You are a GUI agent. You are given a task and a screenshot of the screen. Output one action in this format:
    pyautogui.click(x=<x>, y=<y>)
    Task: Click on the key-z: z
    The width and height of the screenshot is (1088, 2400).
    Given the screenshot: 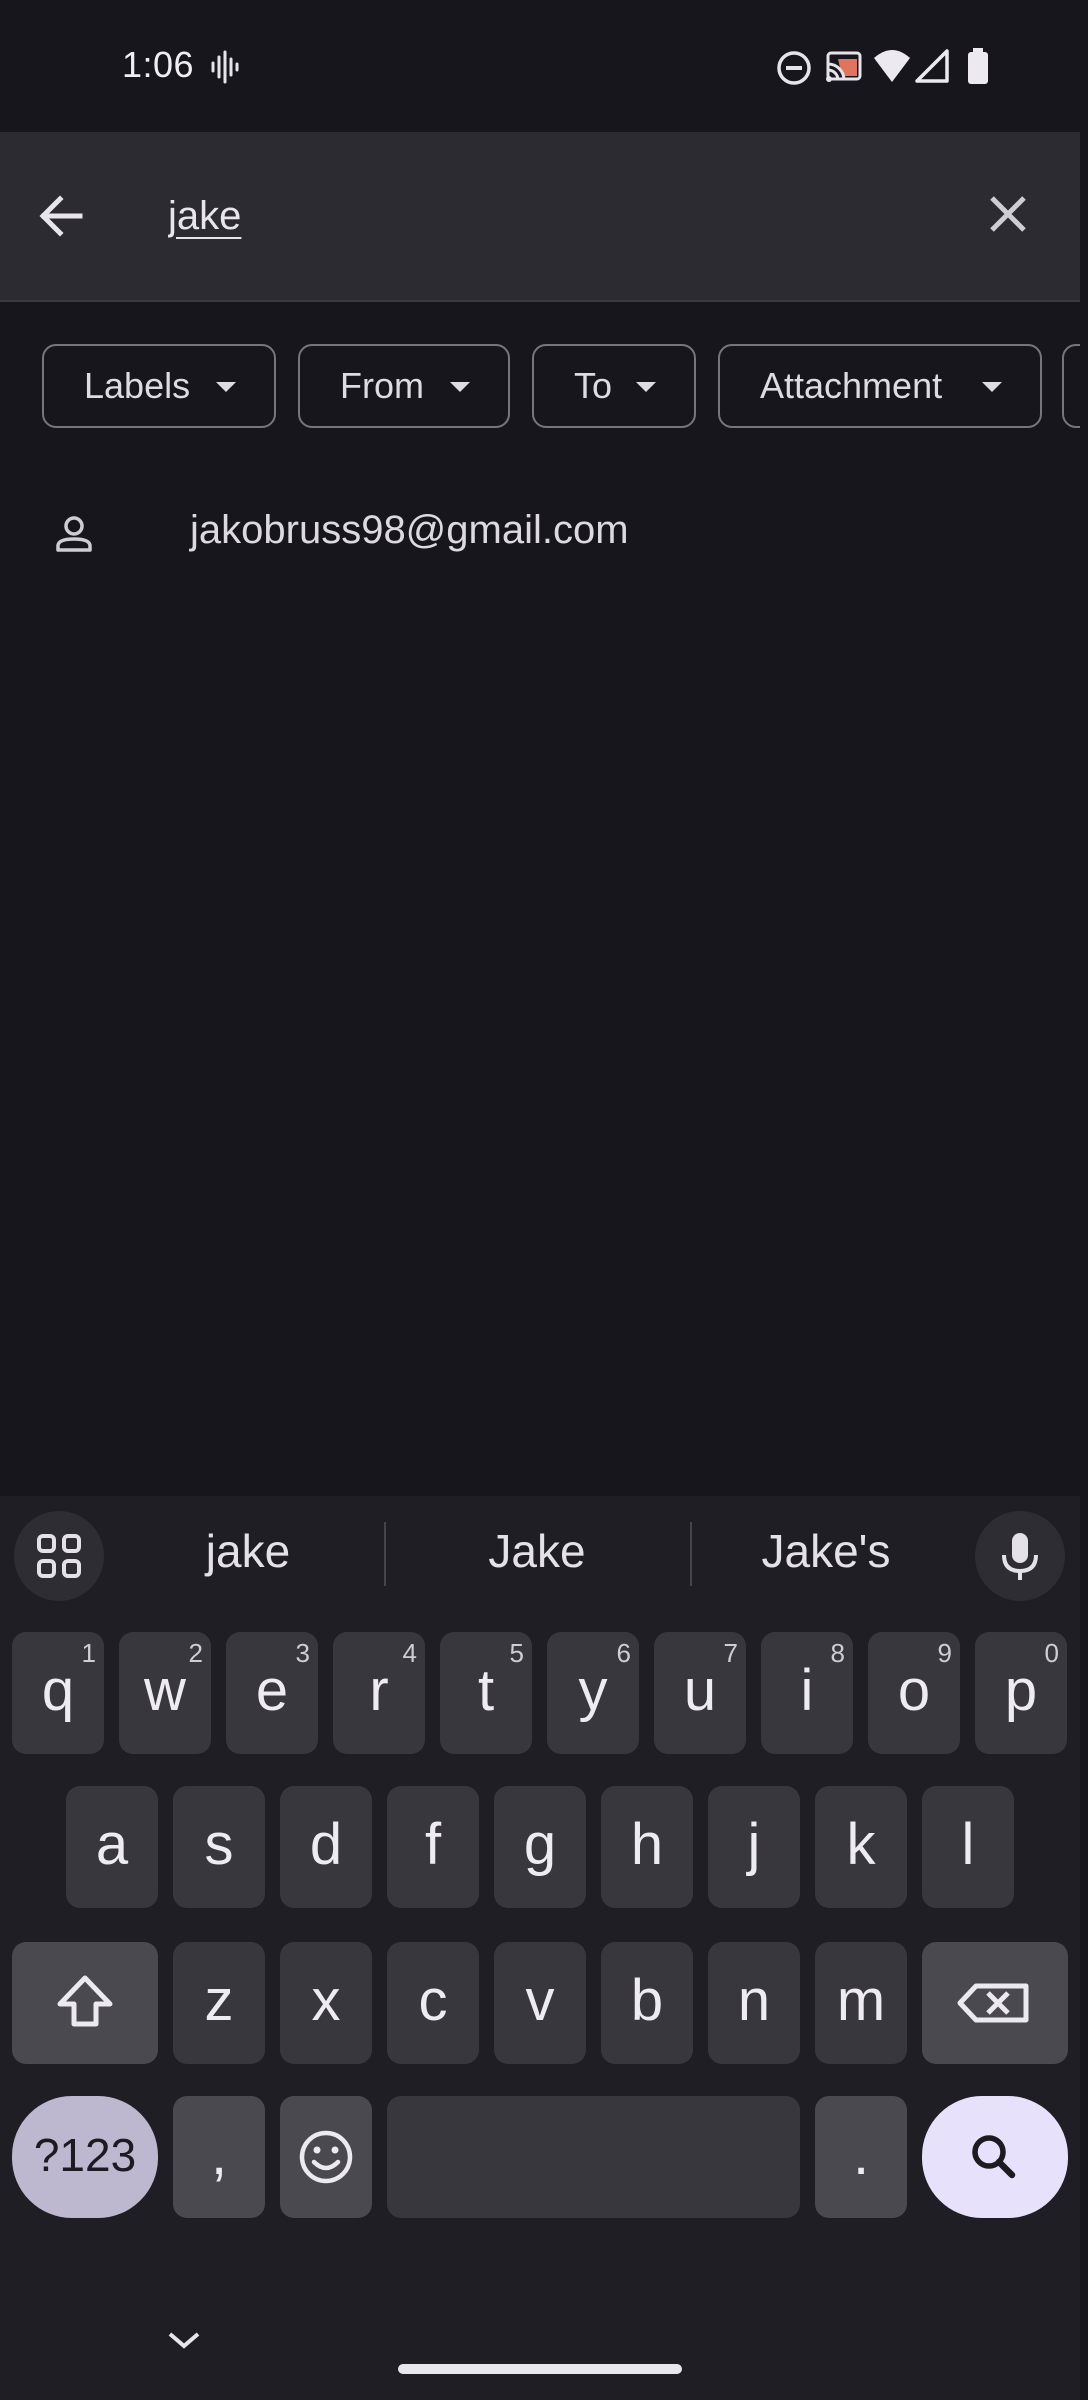 What is the action you would take?
    pyautogui.click(x=219, y=2003)
    